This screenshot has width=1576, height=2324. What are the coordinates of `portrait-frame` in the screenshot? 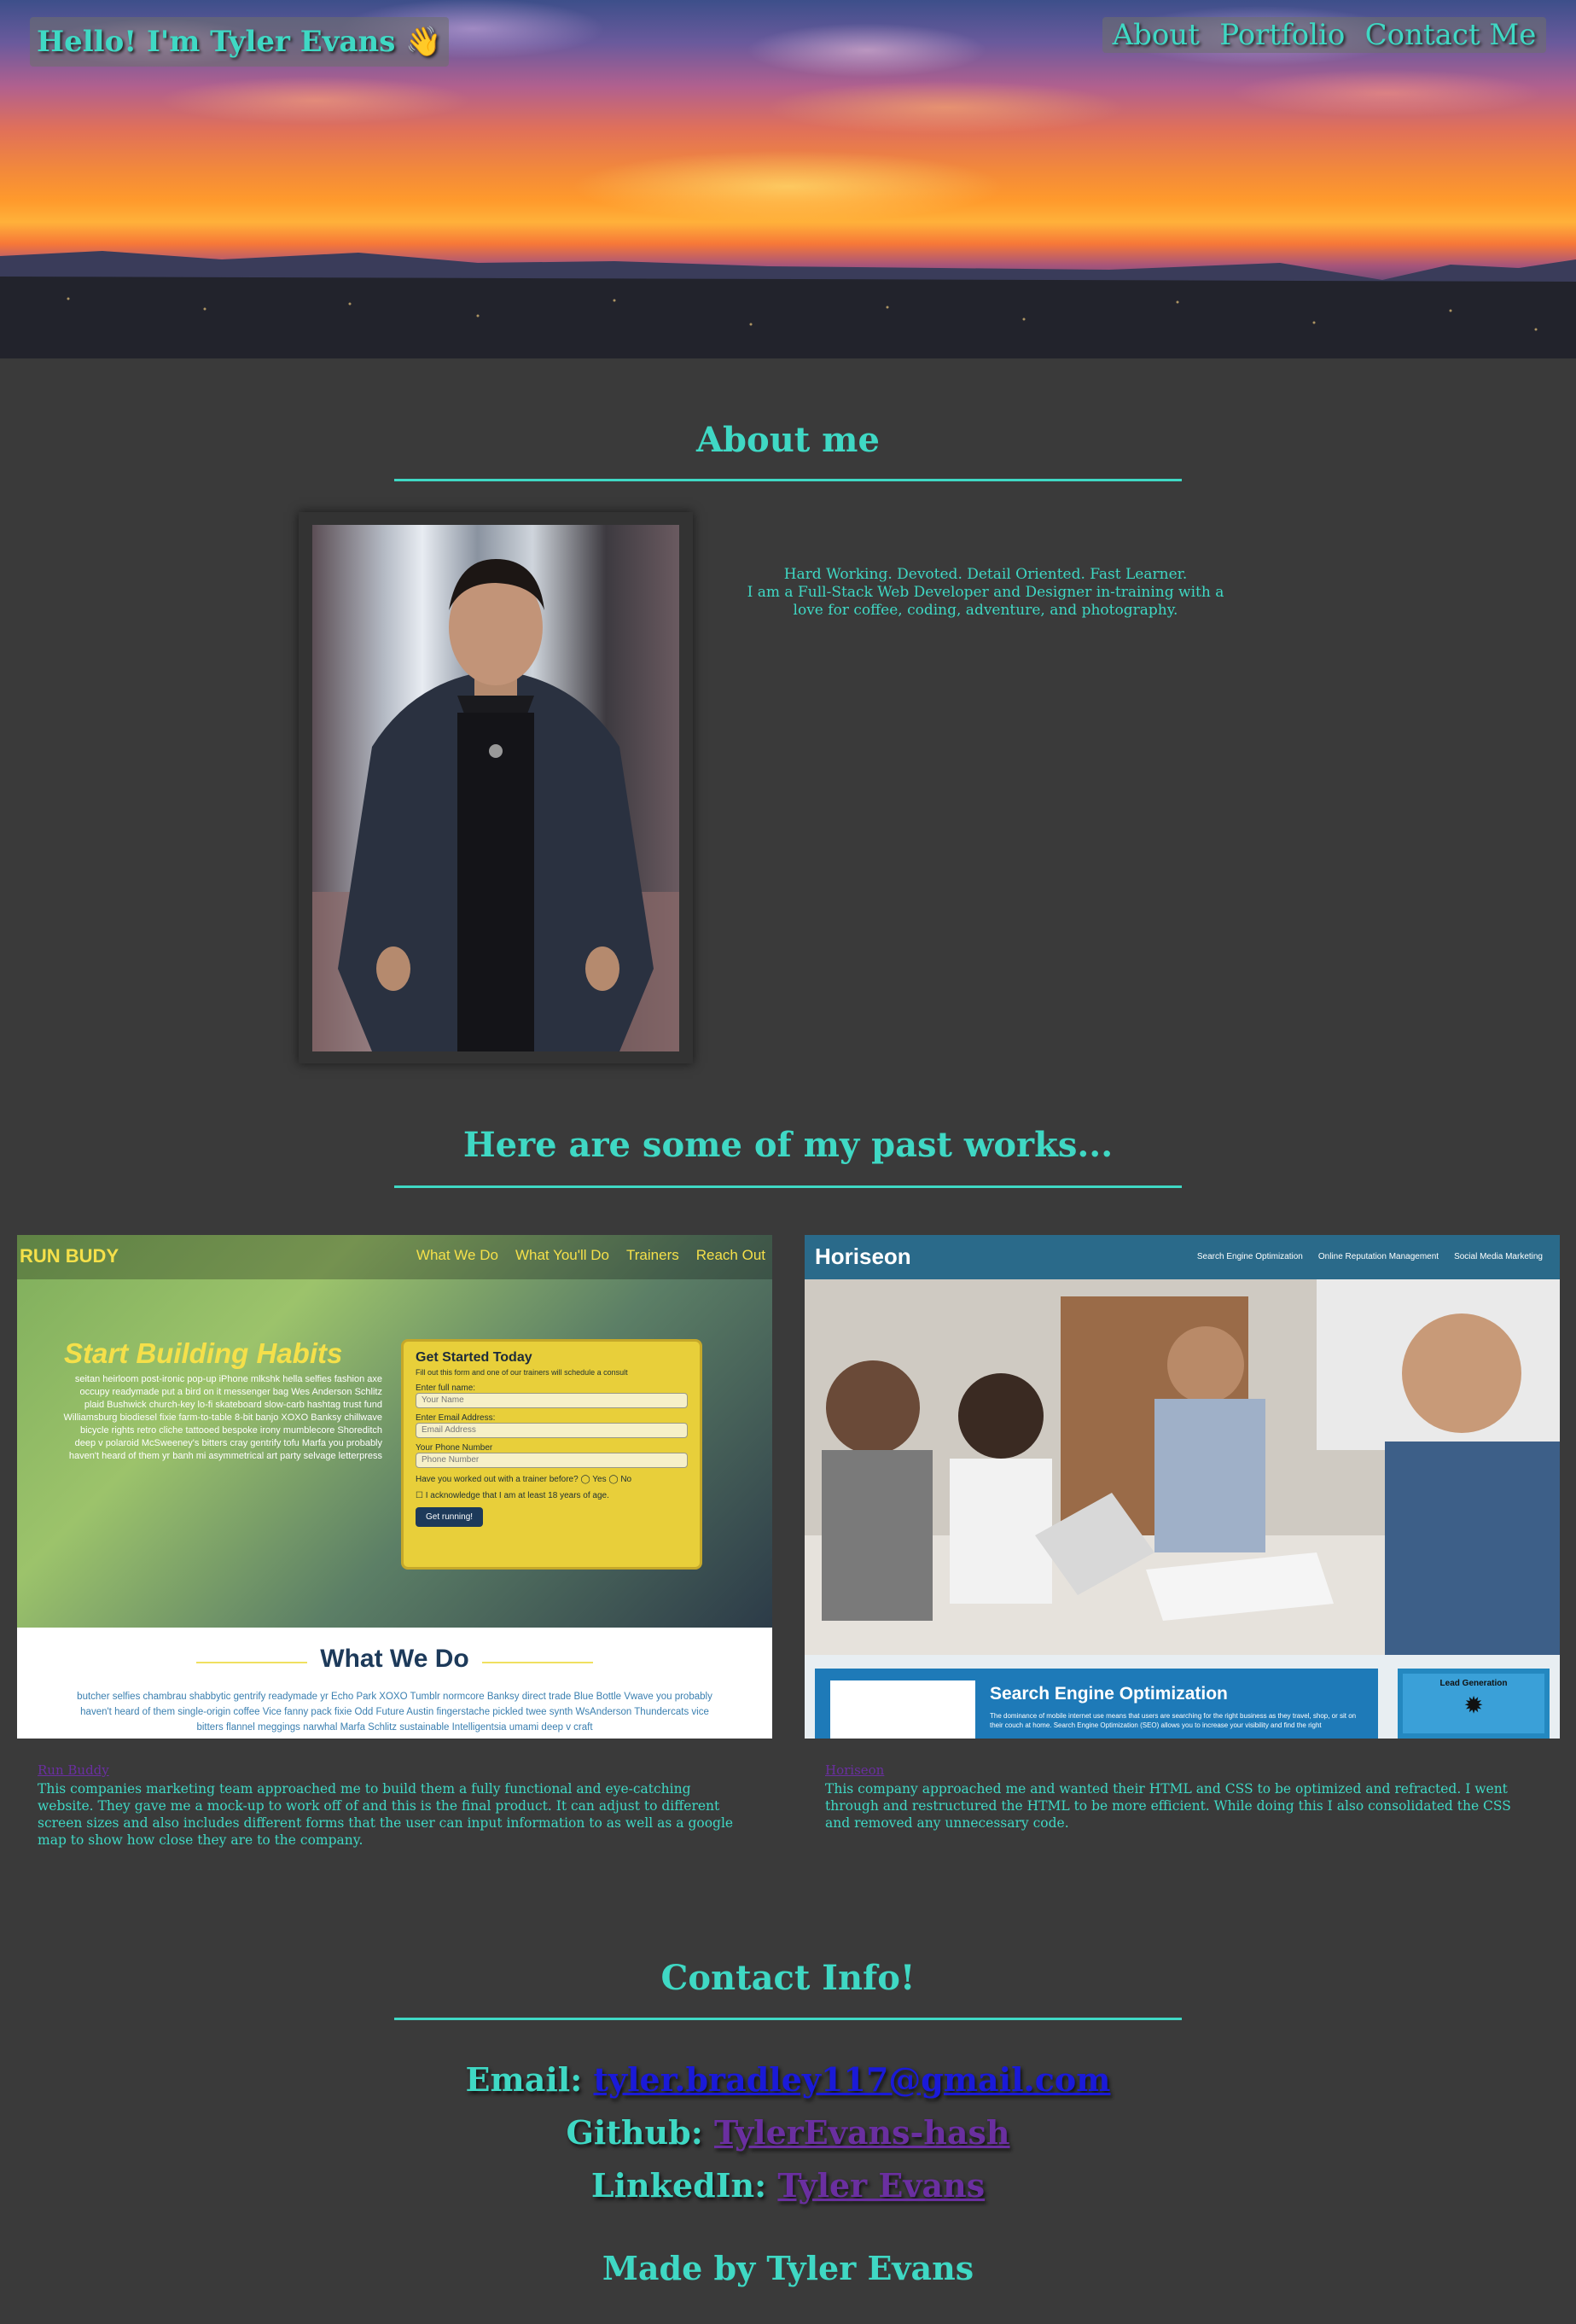 It's located at (496, 787).